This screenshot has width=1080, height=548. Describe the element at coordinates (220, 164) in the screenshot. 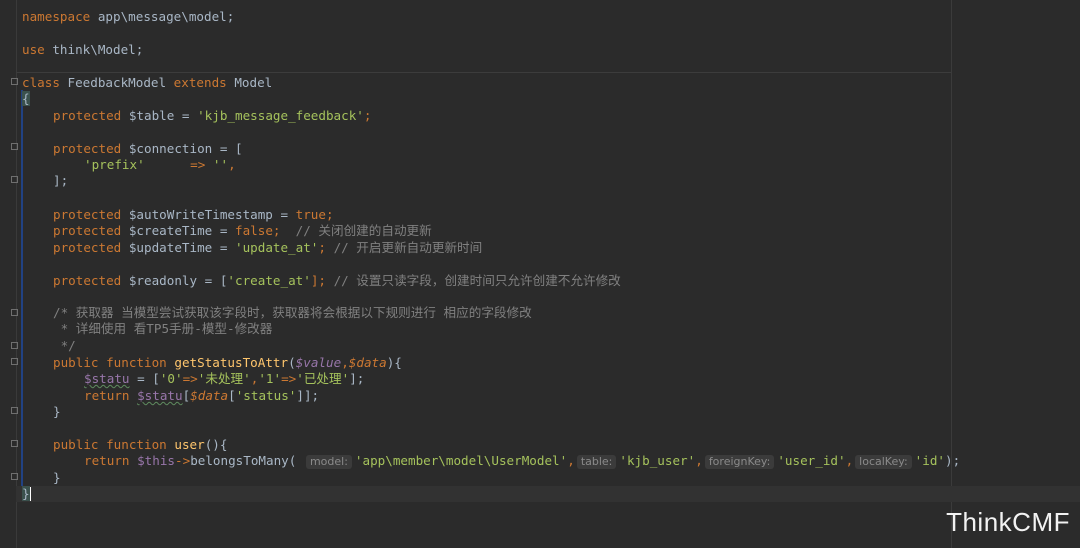

I see `string-literal: ''` at that location.